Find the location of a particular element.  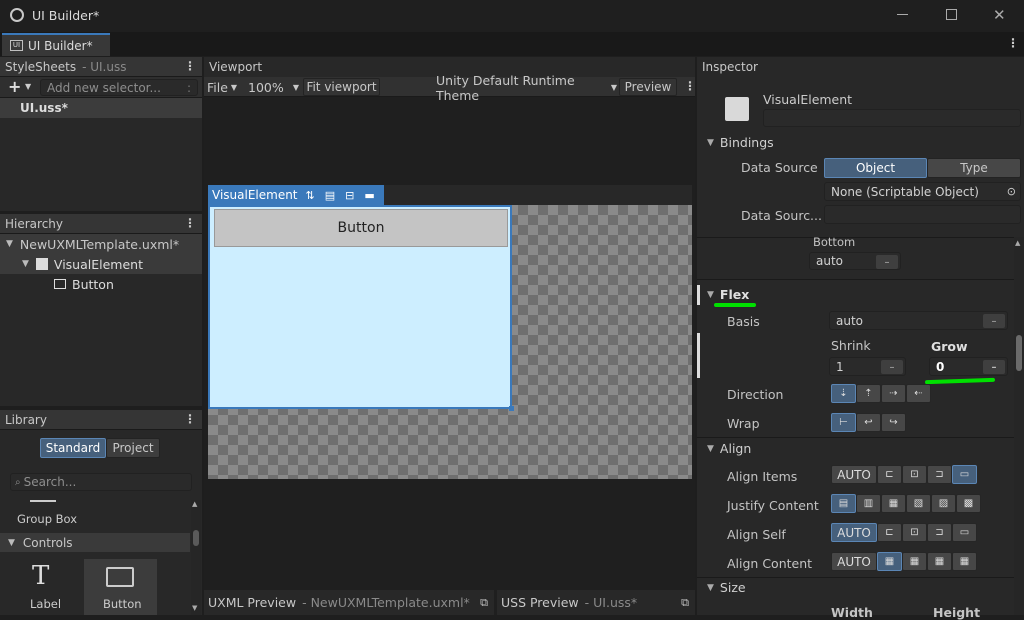

data-source-object-toggle: Object is located at coordinates (875, 168).